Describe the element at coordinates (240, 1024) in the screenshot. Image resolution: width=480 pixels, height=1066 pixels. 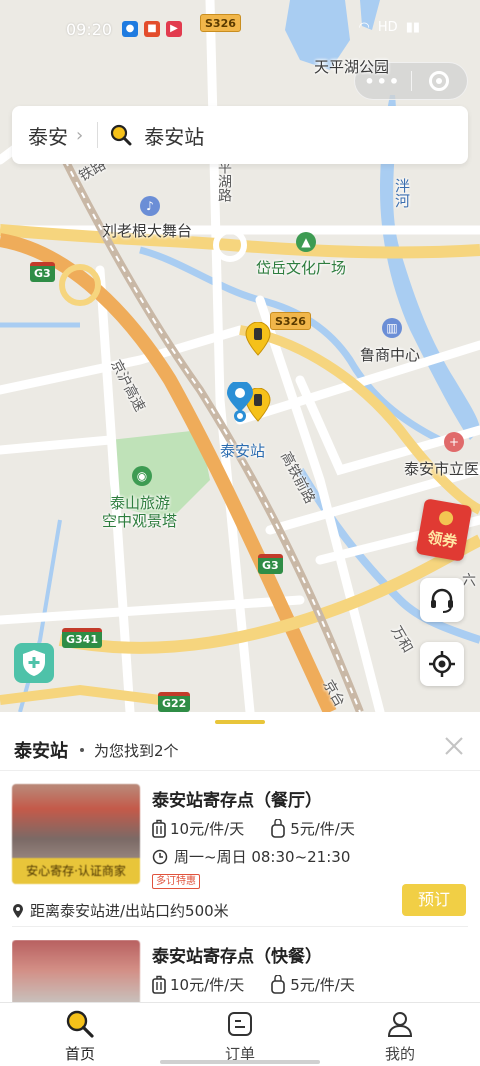
I see `orders-icon` at that location.